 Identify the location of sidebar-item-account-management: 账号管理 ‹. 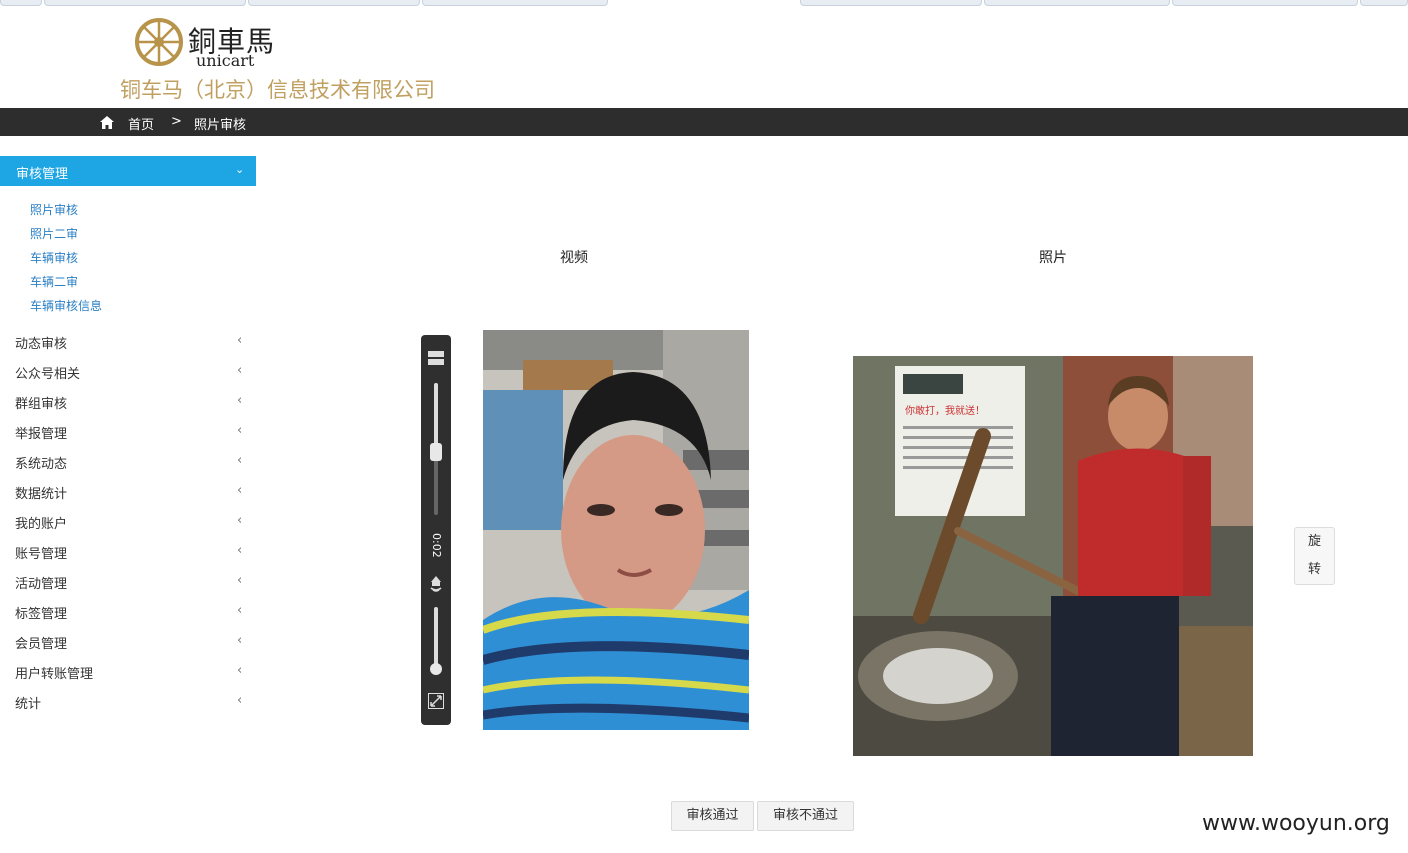
(132, 552).